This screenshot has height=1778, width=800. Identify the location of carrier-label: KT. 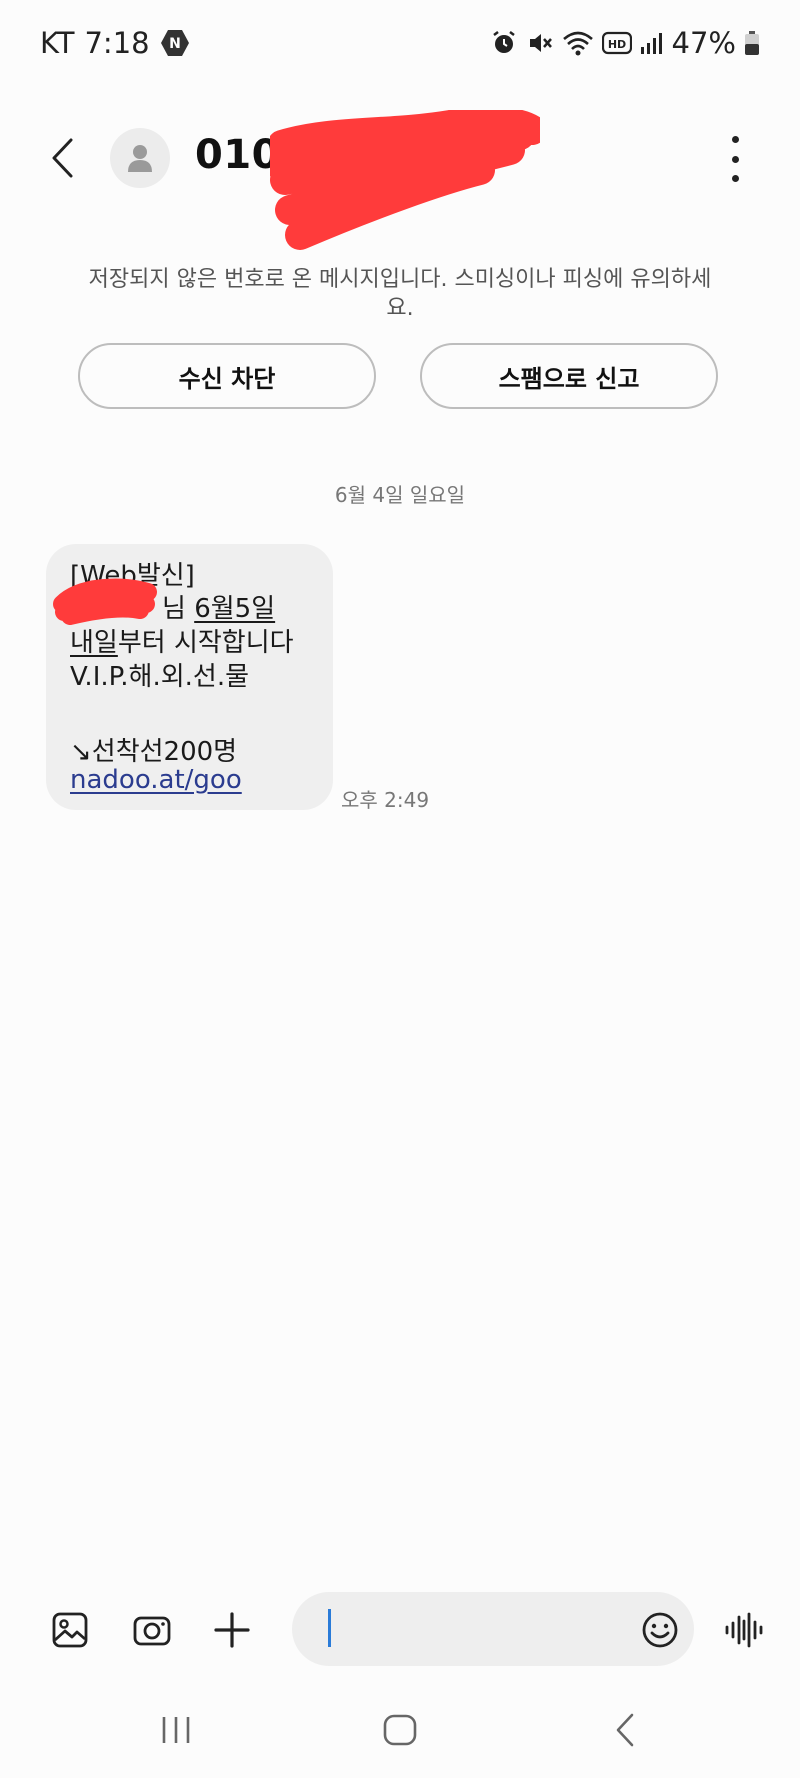
(57, 43).